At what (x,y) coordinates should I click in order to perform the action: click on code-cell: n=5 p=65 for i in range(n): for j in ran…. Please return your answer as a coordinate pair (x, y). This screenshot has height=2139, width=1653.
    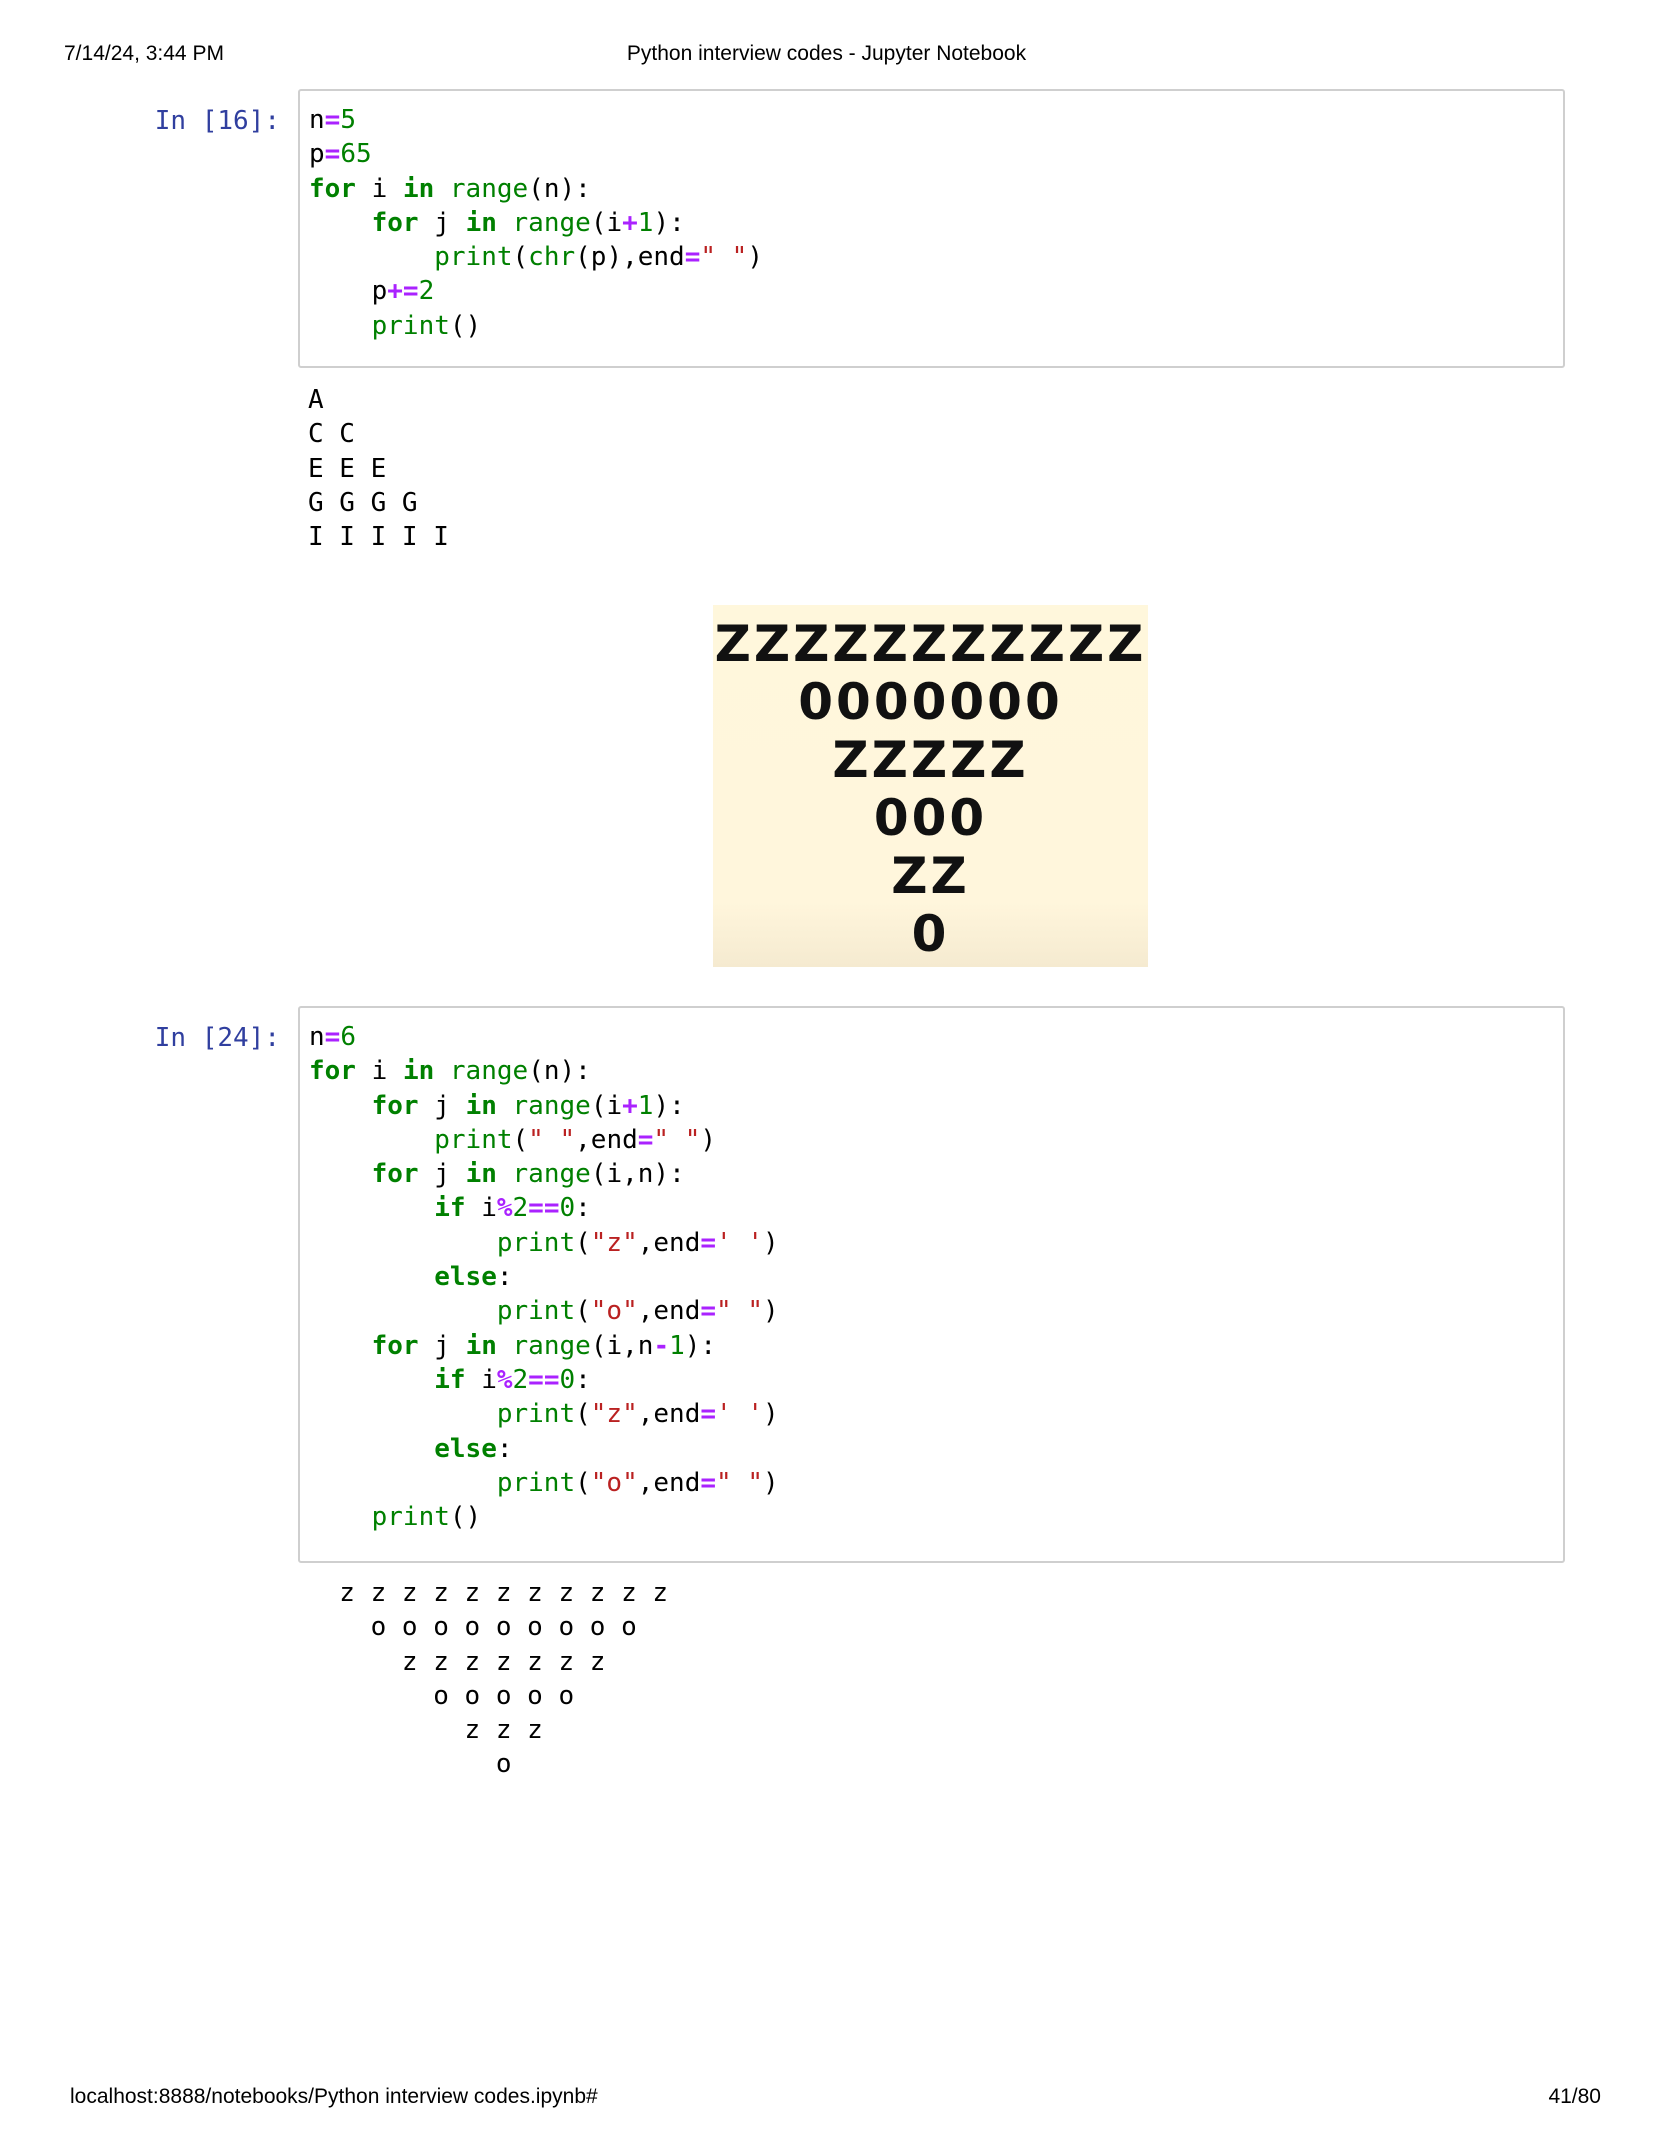
    Looking at the image, I should click on (931, 228).